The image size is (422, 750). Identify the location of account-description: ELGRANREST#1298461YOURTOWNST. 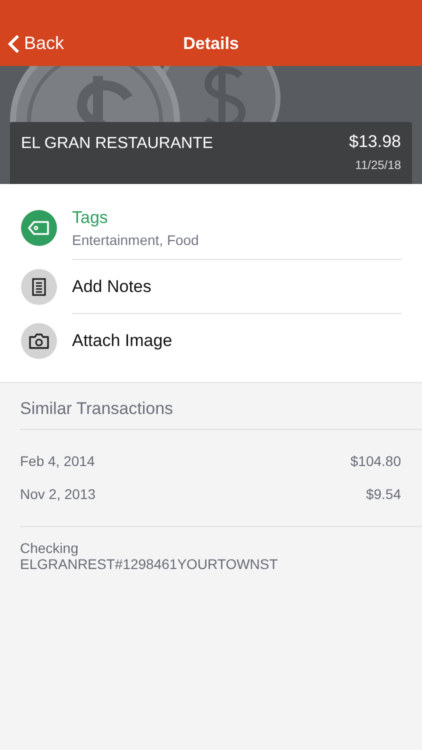
(149, 564).